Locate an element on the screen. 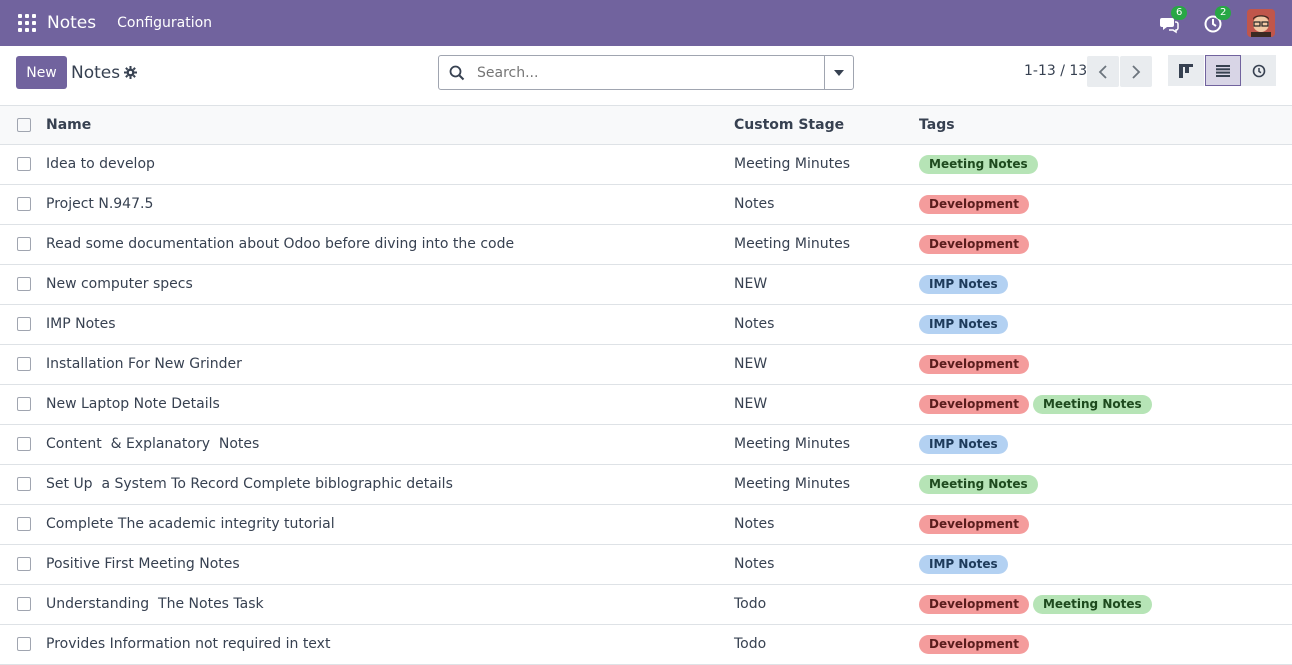 The width and height of the screenshot is (1292, 665). column-header-tags: Tags is located at coordinates (1105, 125).